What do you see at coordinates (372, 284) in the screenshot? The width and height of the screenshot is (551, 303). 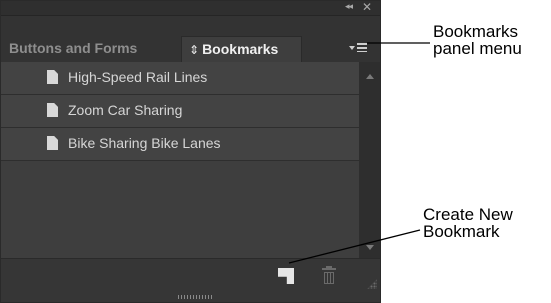 I see `resize-grip-icon` at bounding box center [372, 284].